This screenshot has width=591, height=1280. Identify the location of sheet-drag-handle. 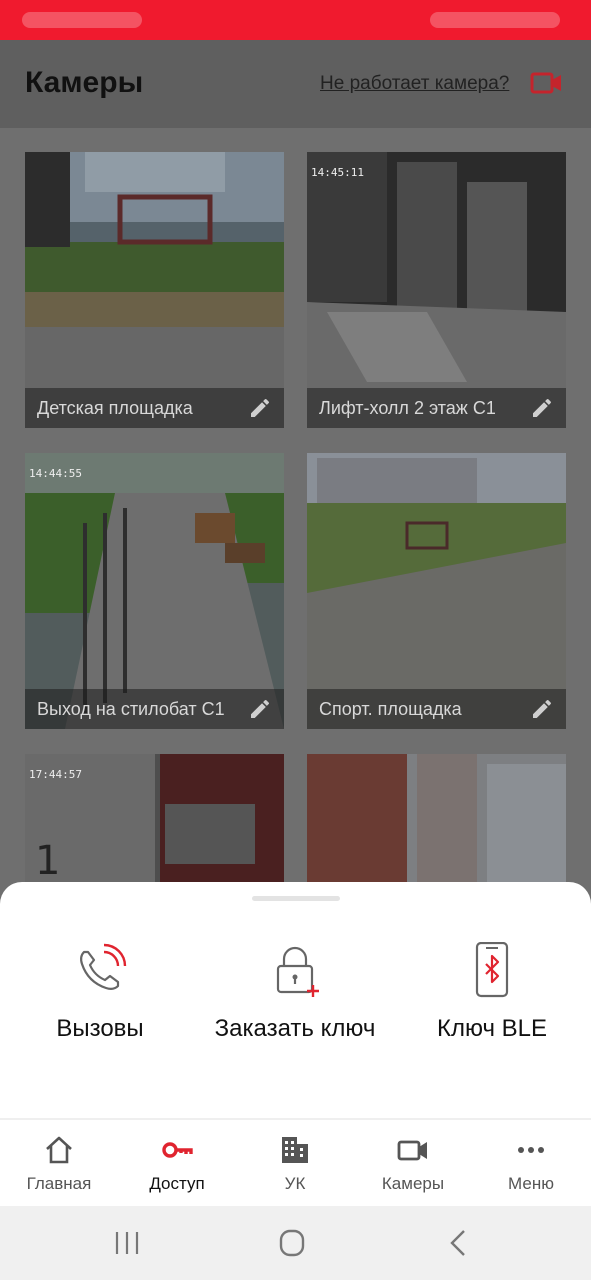
(296, 898).